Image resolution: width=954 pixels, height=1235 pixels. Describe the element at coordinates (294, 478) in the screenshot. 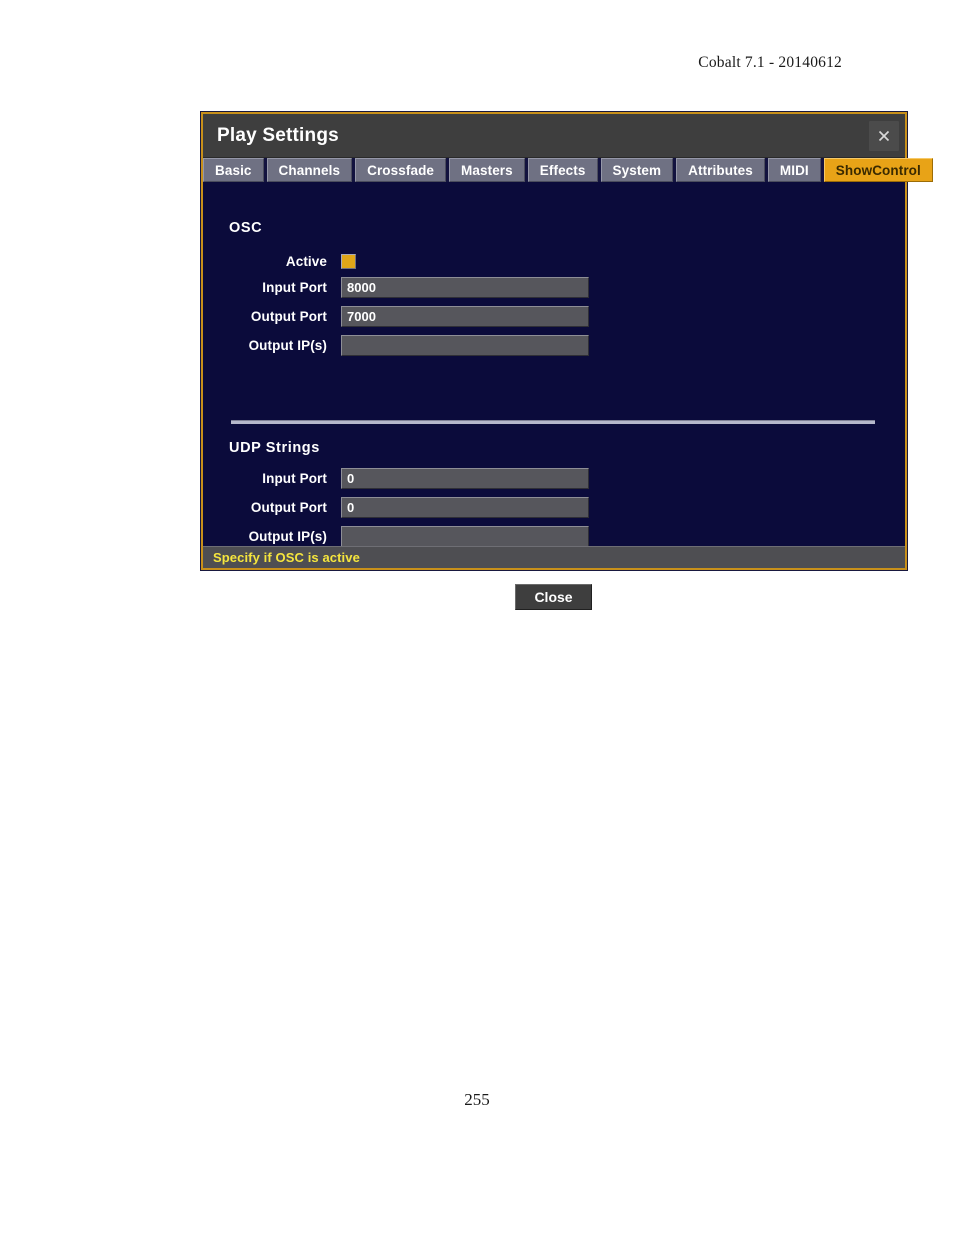

I see `udp-input-port-label: Input Port` at that location.